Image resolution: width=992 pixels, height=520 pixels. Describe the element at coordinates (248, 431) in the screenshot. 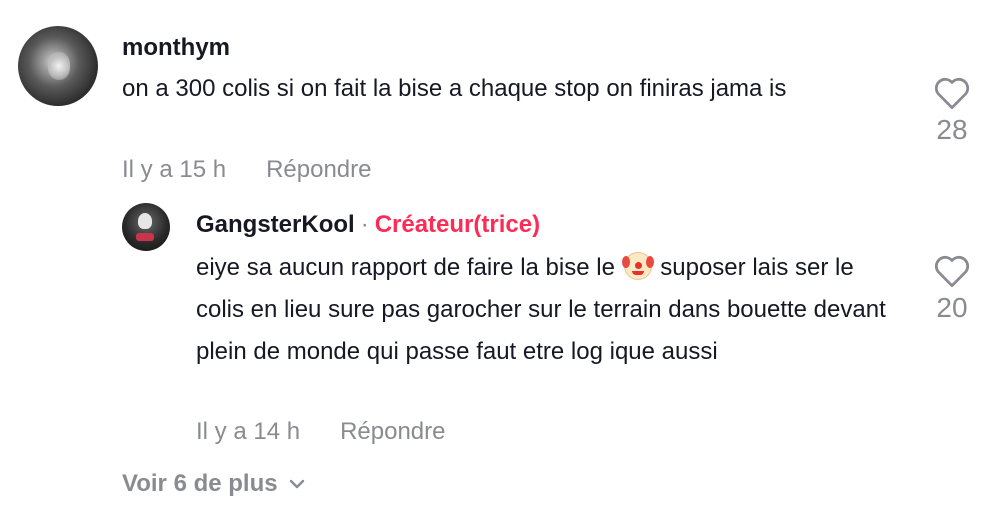

I see `reply-timestamp: Il y a 14 h` at that location.